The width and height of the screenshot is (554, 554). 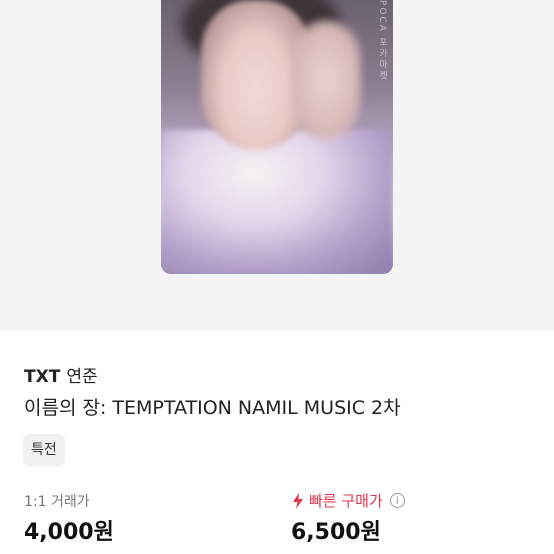 I want to click on quick-price-label: 빠른 구매가, so click(x=346, y=501).